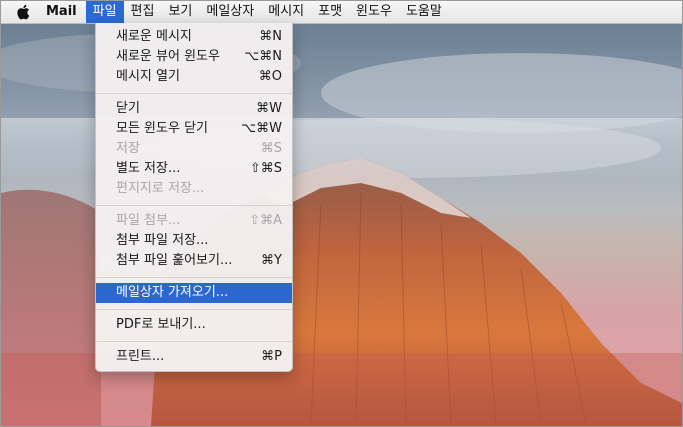 The image size is (683, 427). What do you see at coordinates (194, 169) in the screenshot?
I see `menu-item-save-as: 별도 저장... ⇧⌘S` at bounding box center [194, 169].